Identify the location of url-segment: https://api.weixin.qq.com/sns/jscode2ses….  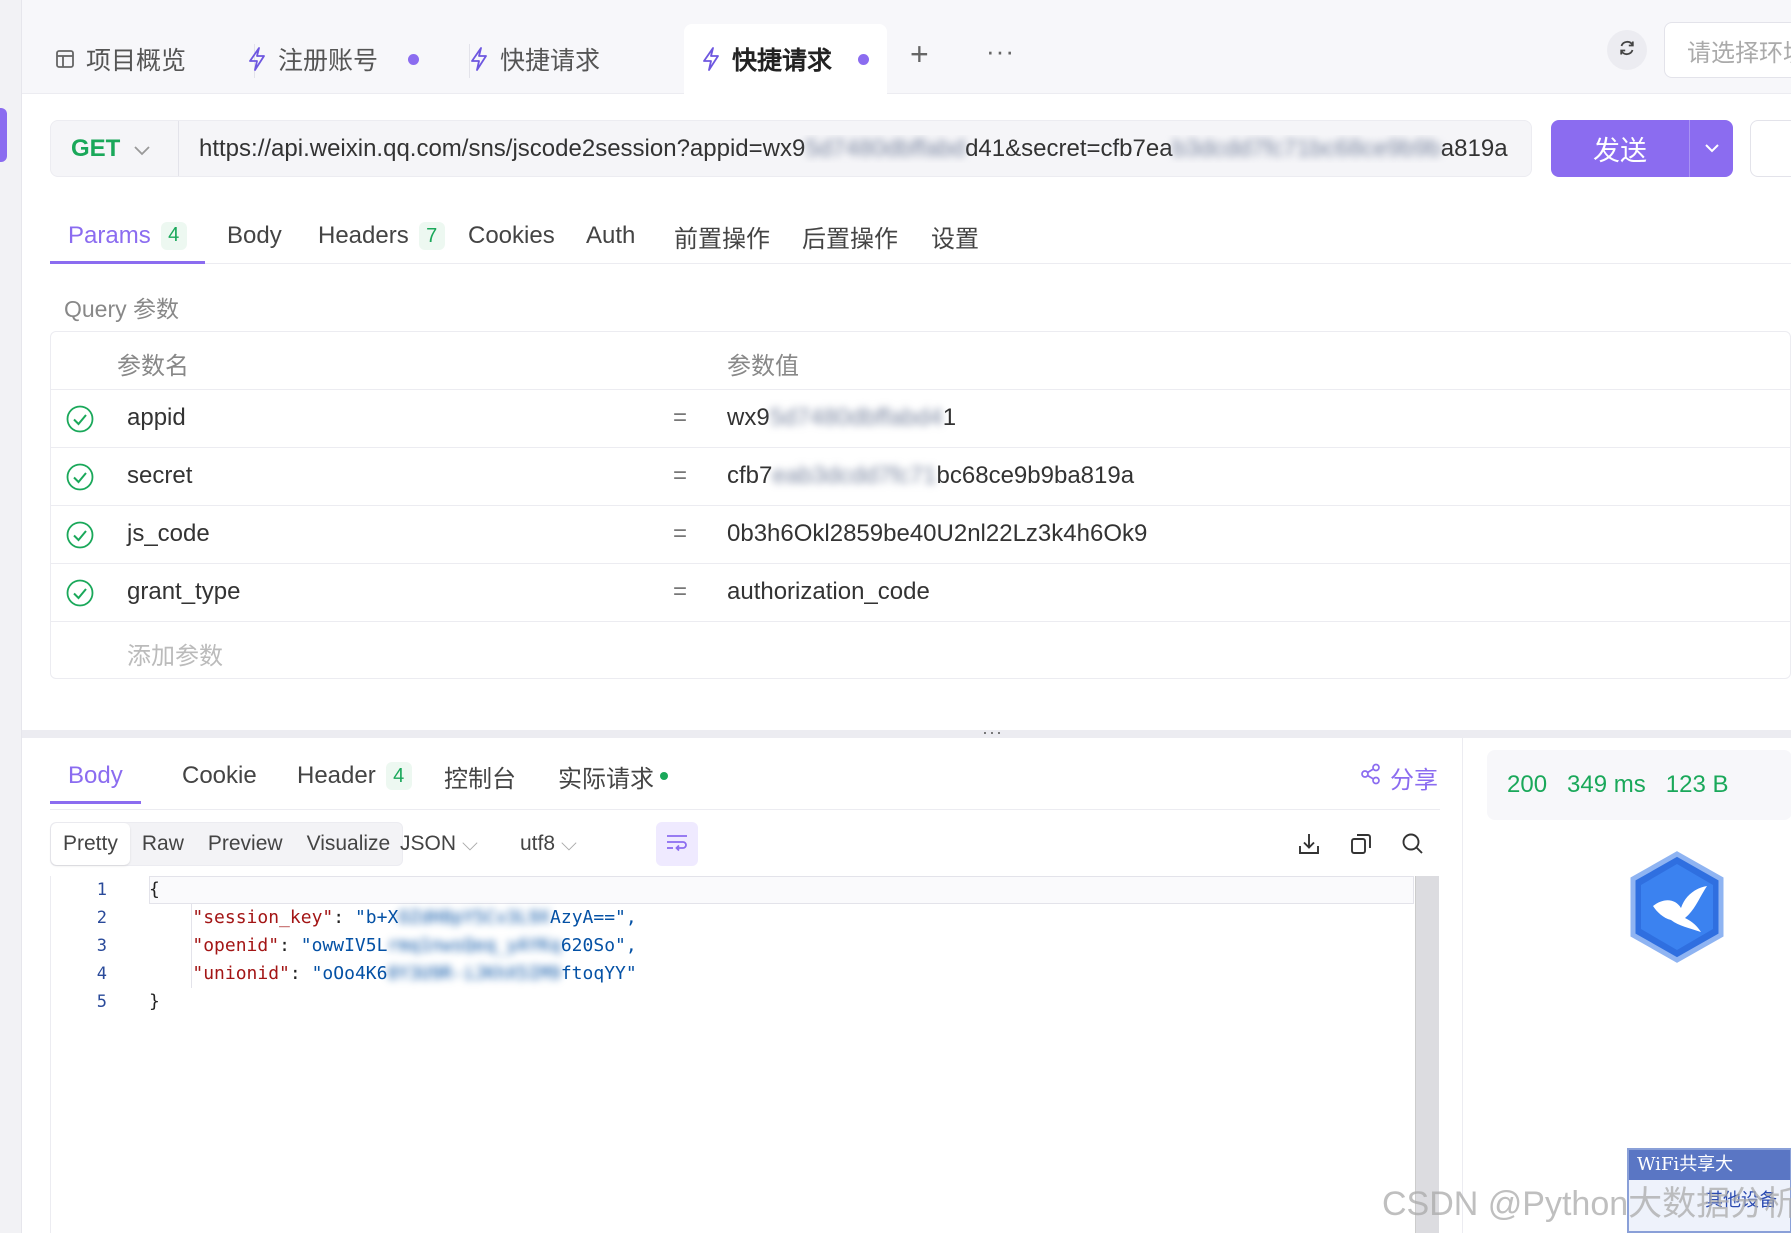
(502, 148).